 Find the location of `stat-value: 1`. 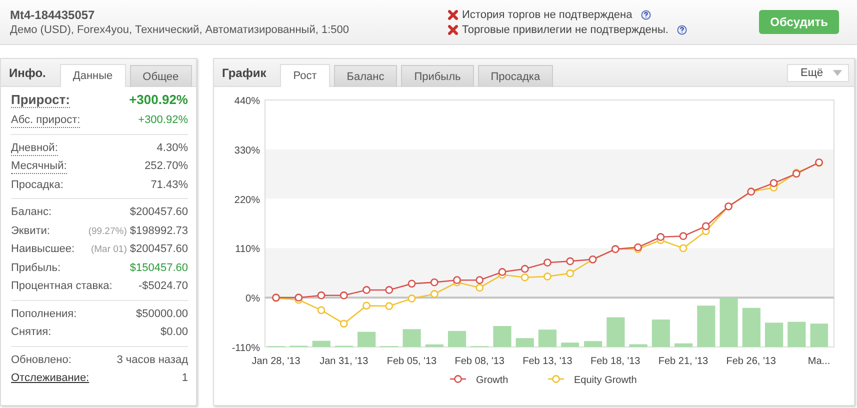

stat-value: 1 is located at coordinates (185, 378).